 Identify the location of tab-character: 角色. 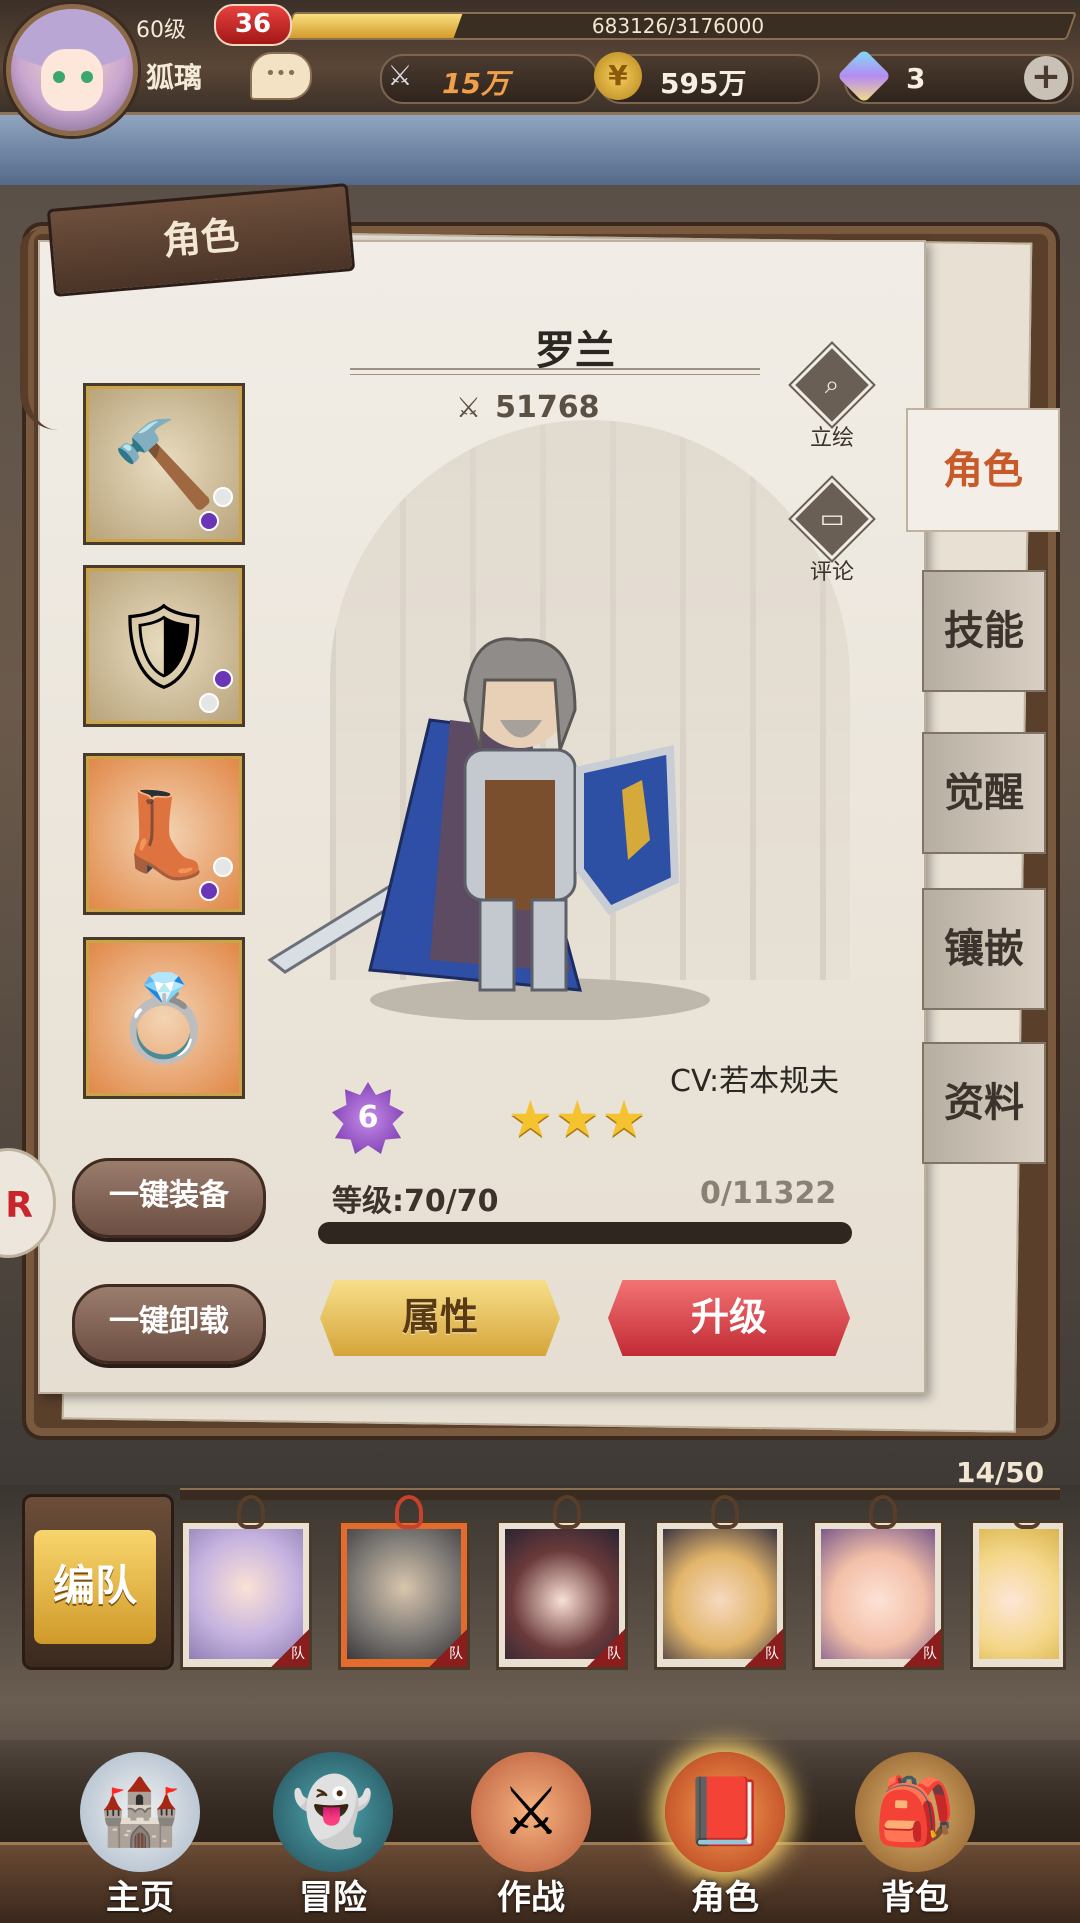
(983, 470).